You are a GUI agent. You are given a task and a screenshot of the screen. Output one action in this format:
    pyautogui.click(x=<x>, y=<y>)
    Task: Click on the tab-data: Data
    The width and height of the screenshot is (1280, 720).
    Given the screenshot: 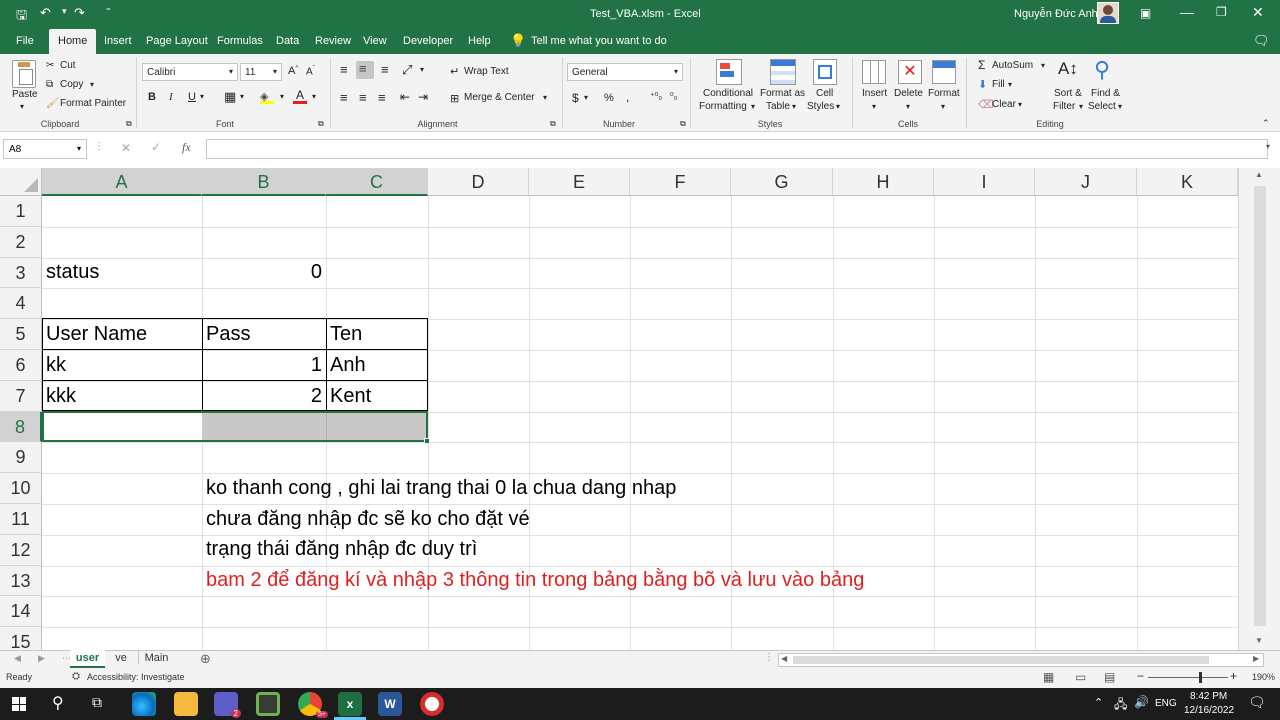 What is the action you would take?
    pyautogui.click(x=287, y=41)
    